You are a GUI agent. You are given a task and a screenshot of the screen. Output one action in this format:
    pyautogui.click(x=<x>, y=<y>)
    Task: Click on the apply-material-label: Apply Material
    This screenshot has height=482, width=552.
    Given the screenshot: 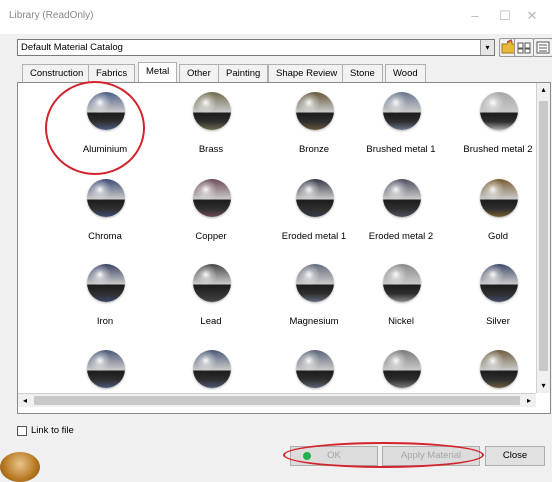 What is the action you would take?
    pyautogui.click(x=431, y=455)
    